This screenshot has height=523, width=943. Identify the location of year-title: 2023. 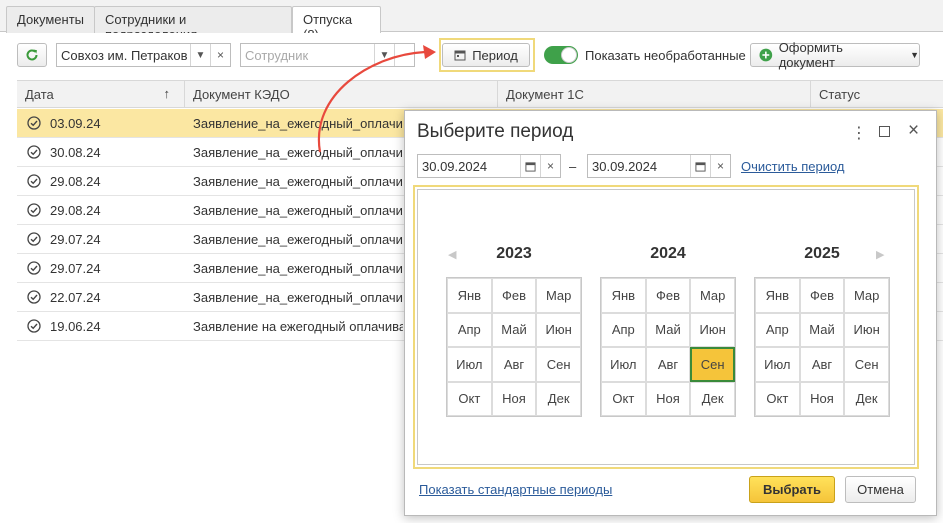
(514, 253).